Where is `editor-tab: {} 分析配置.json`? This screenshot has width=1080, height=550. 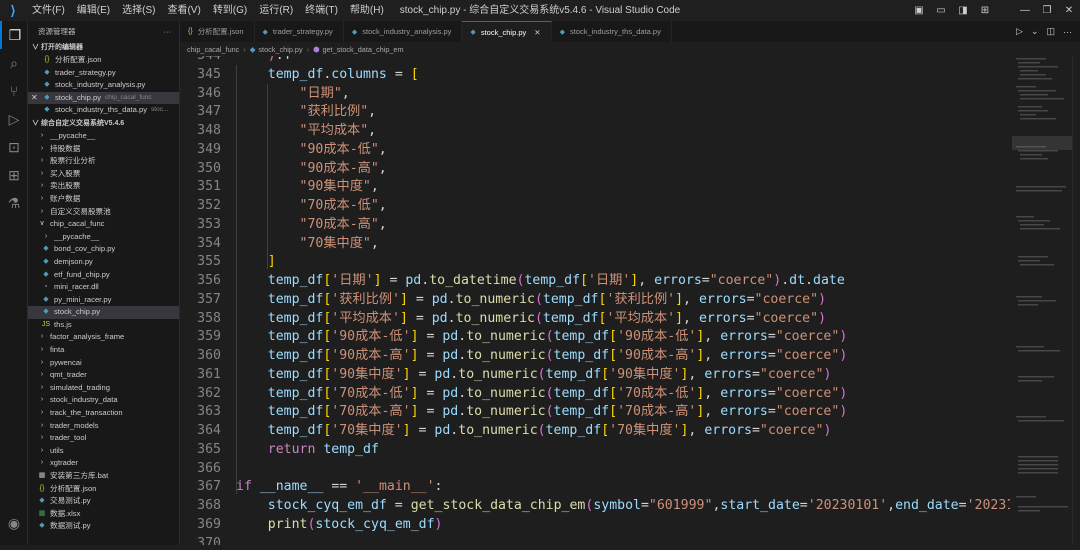
editor-tab: {} 分析配置.json is located at coordinates (217, 31).